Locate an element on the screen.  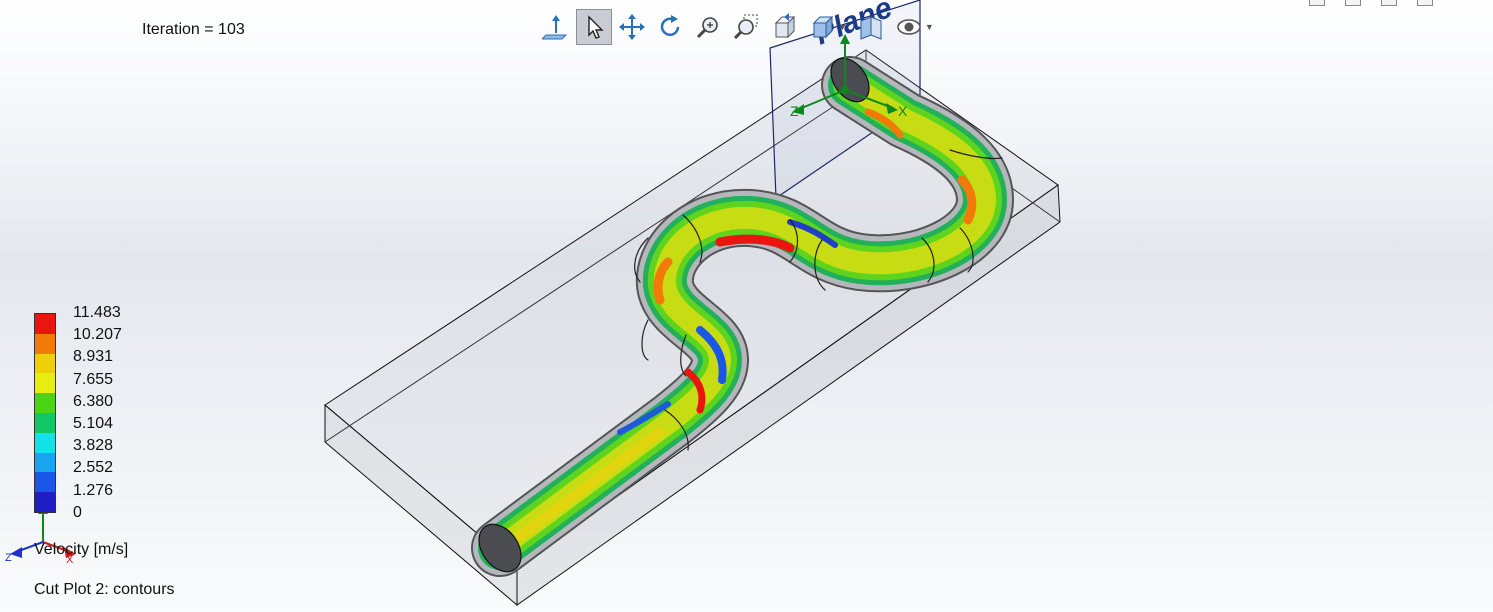
legend-value: 1.276 is located at coordinates (93, 490).